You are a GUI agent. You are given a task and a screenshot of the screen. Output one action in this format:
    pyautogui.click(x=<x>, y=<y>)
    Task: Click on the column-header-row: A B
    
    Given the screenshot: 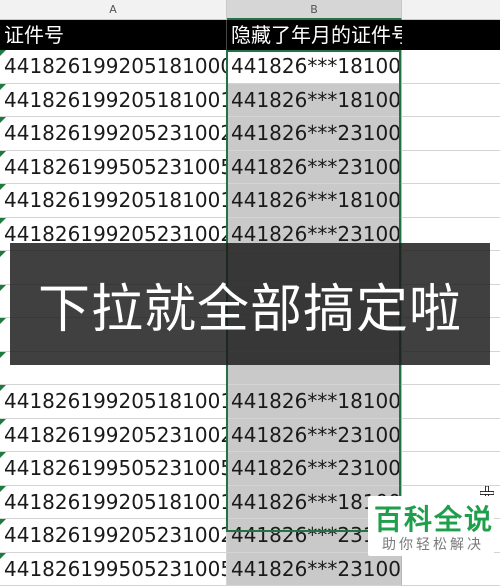 What is the action you would take?
    pyautogui.click(x=250, y=10)
    